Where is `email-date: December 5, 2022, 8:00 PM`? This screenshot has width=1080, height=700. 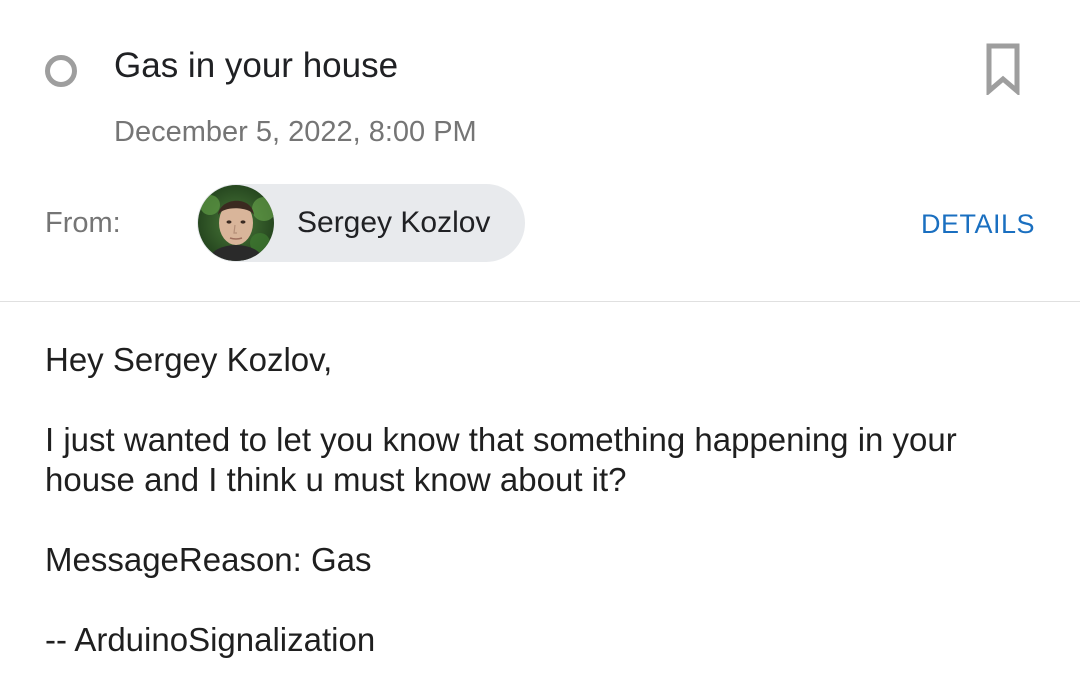 email-date: December 5, 2022, 8:00 PM is located at coordinates (295, 132).